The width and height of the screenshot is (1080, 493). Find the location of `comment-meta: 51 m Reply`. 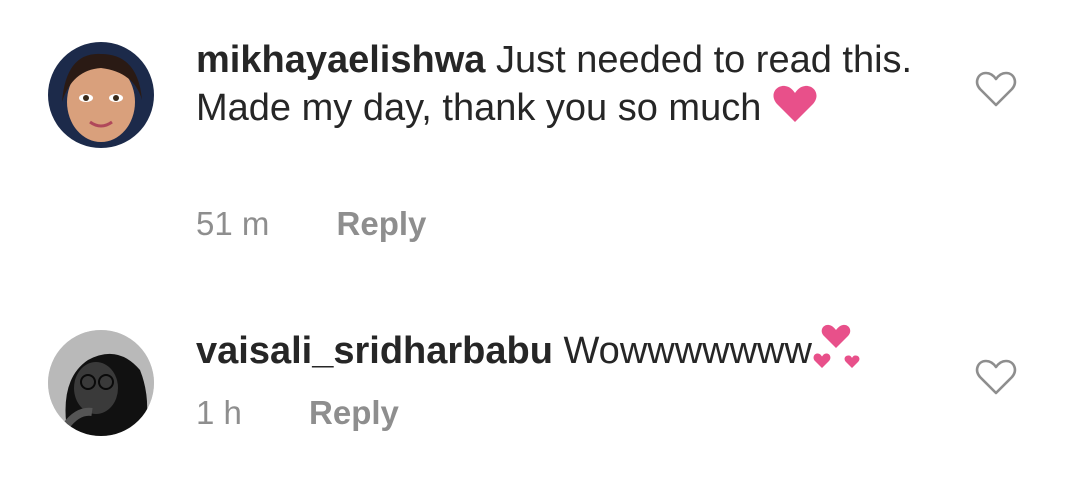

comment-meta: 51 m Reply is located at coordinates (311, 224).